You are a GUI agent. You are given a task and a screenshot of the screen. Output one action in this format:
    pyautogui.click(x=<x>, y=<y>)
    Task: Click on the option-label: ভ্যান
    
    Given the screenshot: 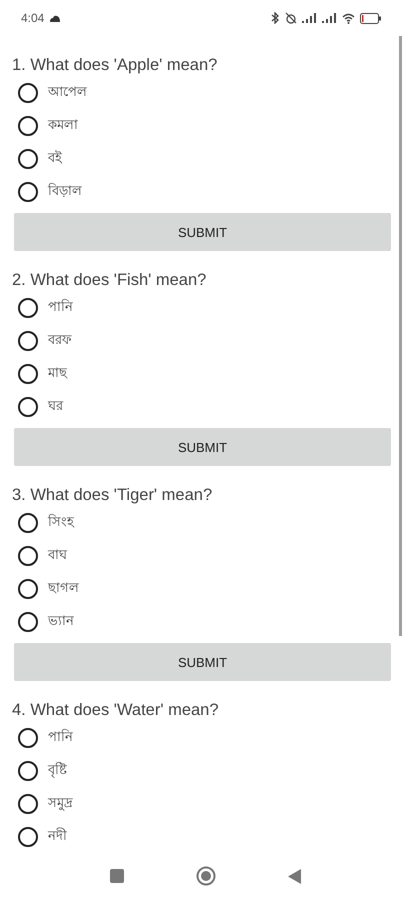 What is the action you would take?
    pyautogui.click(x=61, y=621)
    